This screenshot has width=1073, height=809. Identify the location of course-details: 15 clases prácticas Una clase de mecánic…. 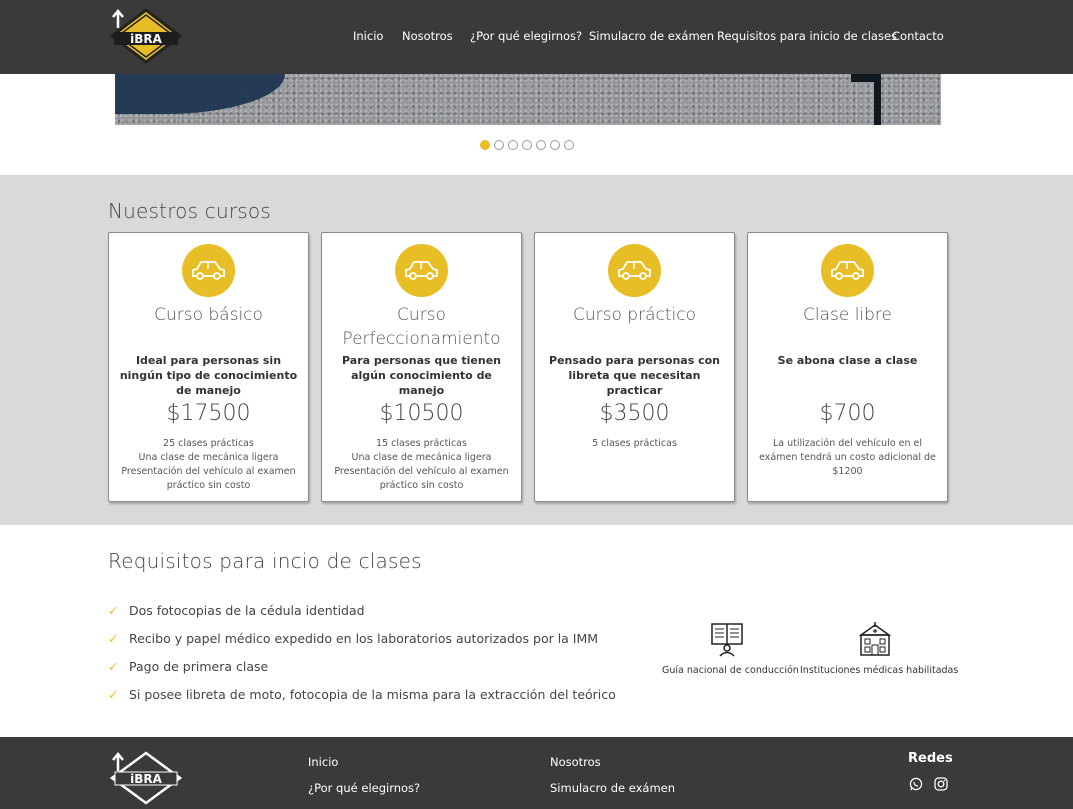
(421, 465).